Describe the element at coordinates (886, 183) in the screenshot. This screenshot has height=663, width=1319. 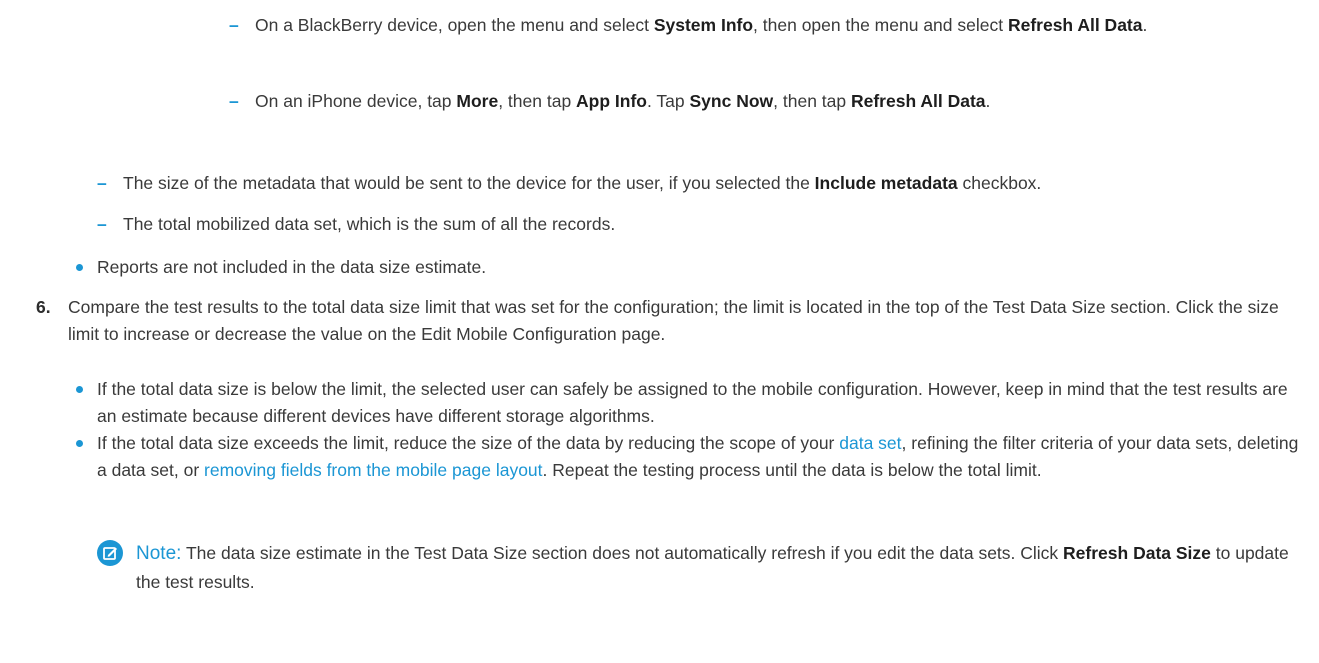
I see `ui-term-include-metadata: Include metadata` at that location.